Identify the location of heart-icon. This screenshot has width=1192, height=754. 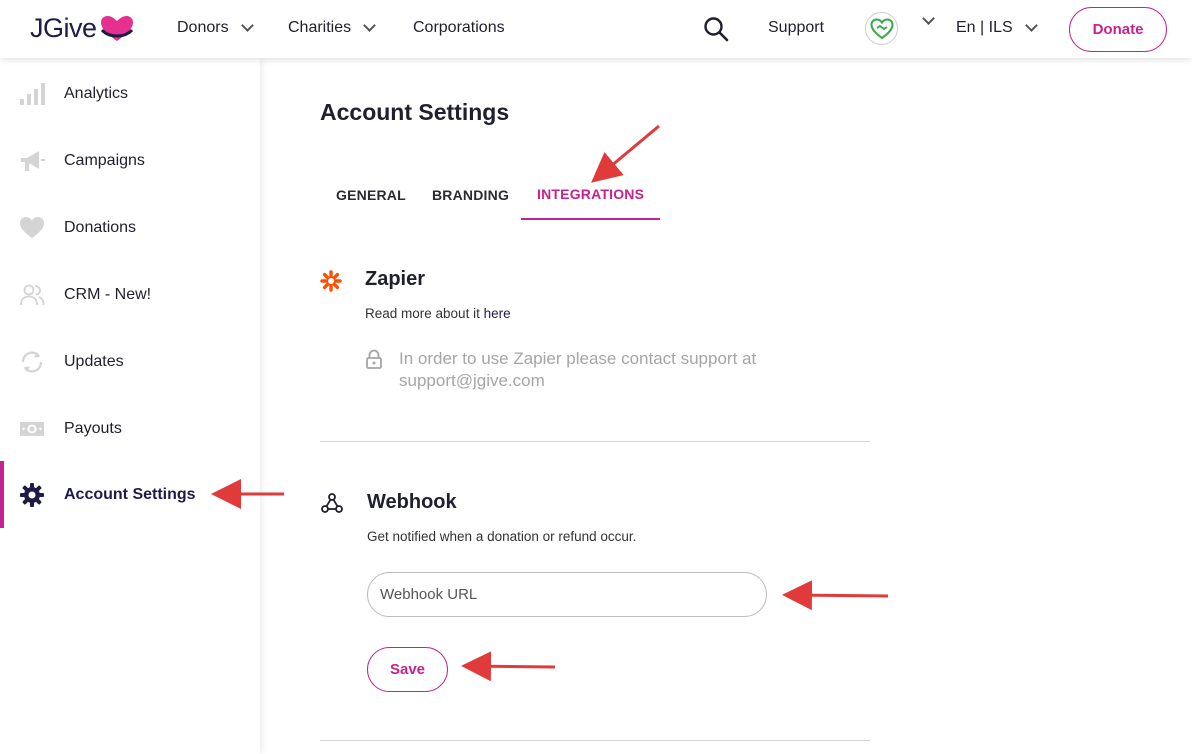
(32, 228).